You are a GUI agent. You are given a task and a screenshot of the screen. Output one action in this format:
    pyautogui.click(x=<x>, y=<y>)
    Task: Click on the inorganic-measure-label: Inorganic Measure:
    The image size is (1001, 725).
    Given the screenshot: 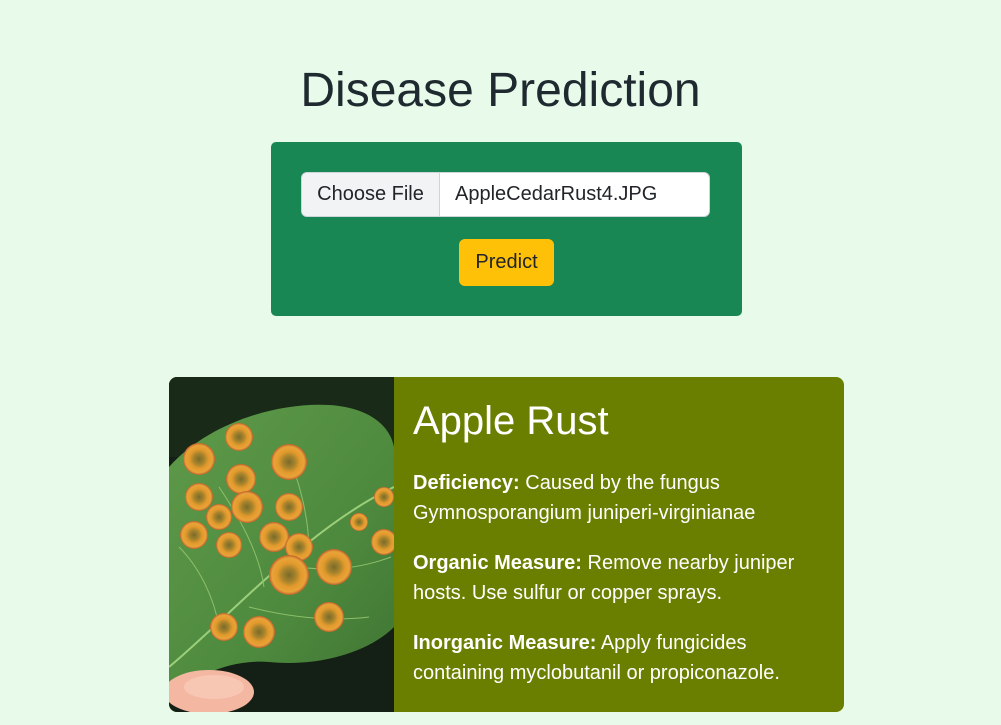 What is the action you would take?
    pyautogui.click(x=505, y=643)
    